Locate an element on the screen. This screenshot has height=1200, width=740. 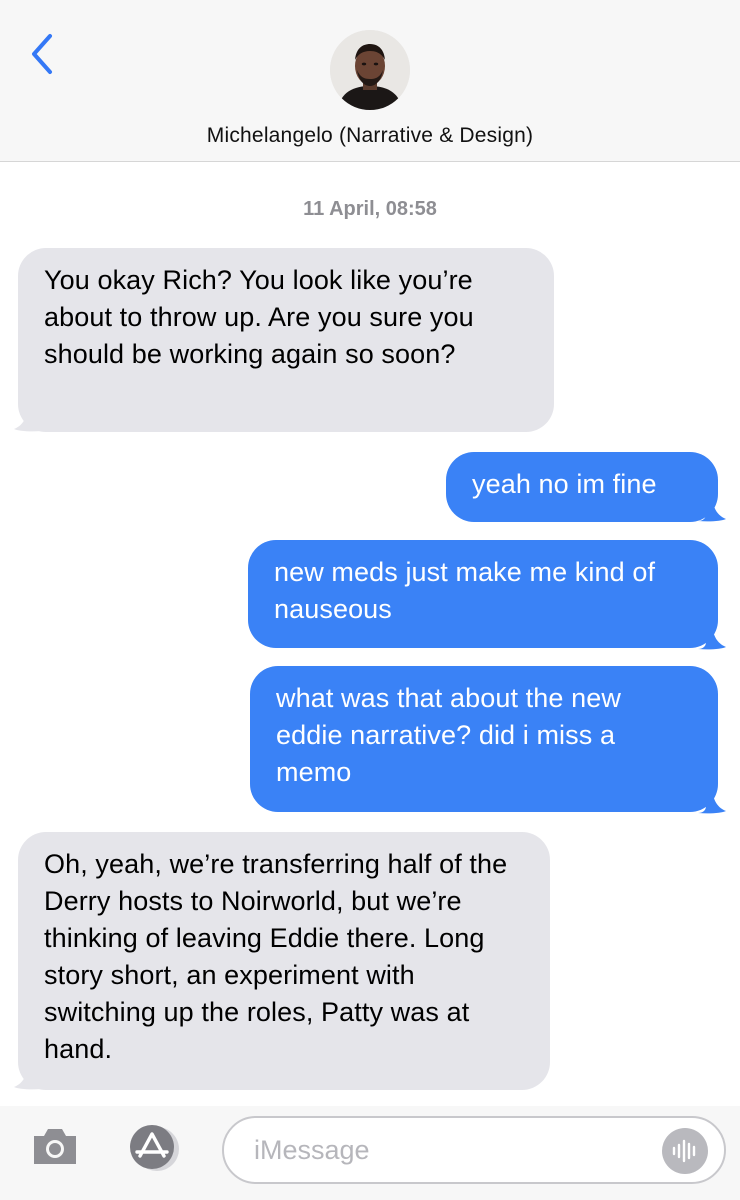
outgoing-message-bubble: new meds just make me kind of nauseous is located at coordinates (483, 594).